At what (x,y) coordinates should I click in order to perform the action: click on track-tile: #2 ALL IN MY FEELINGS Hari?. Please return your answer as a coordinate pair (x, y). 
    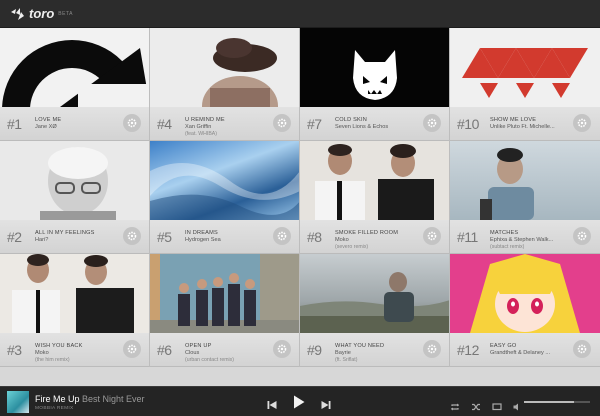
    Looking at the image, I should click on (75, 197).